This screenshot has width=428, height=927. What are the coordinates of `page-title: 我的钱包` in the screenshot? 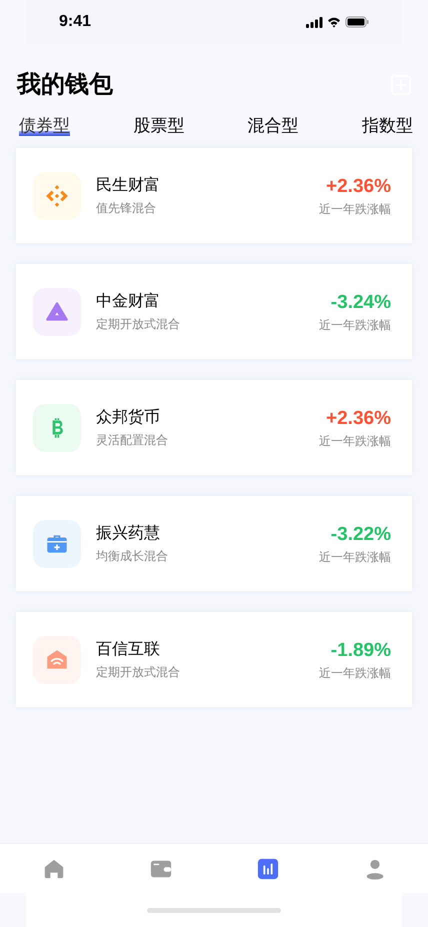 It's located at (65, 85).